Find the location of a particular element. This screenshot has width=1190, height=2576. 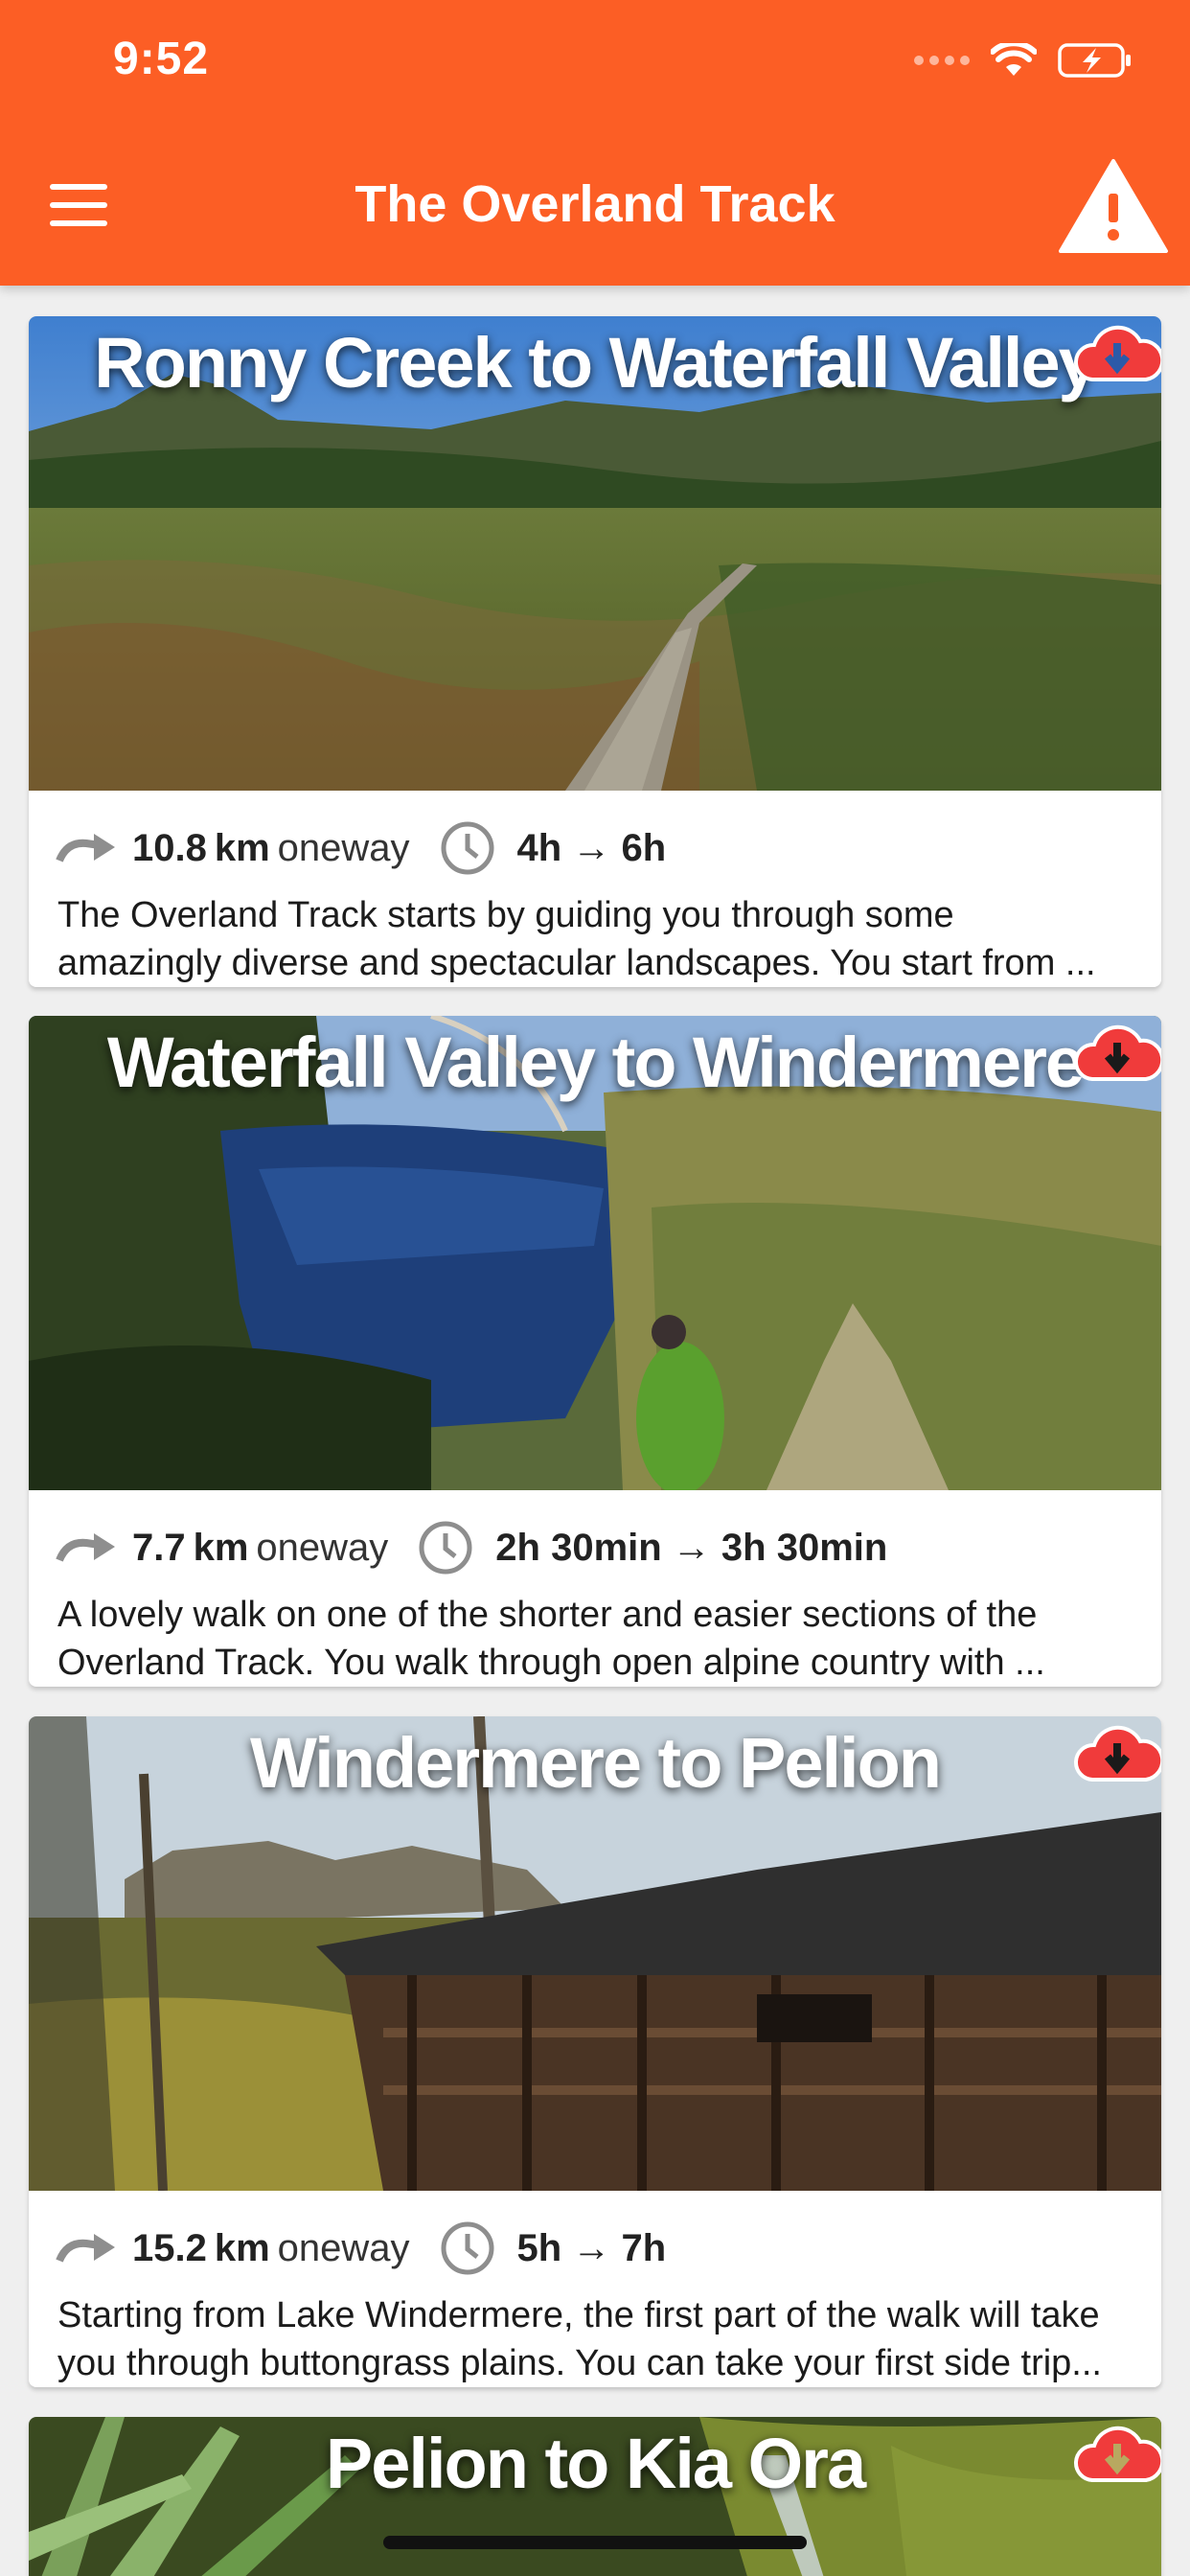

duration-value: 4h → 6h is located at coordinates (591, 847).